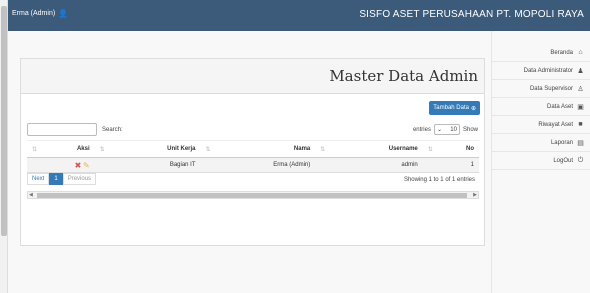 The image size is (590, 293). Describe the element at coordinates (147, 165) in the screenshot. I see `cell-unit-kerja: Bagian IT` at that location.